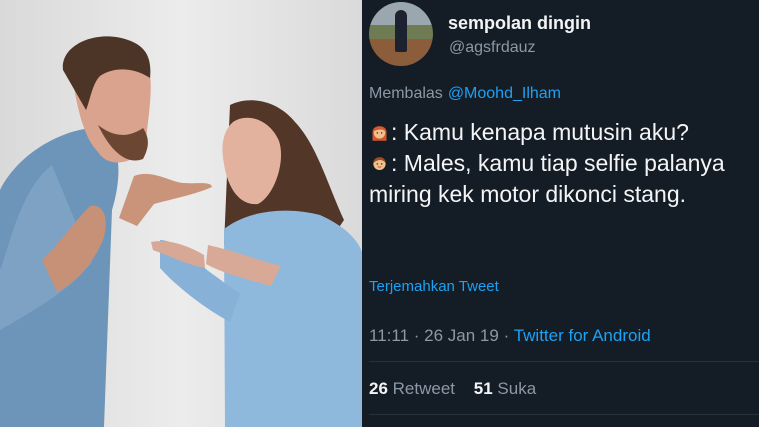  Describe the element at coordinates (378, 388) in the screenshot. I see `retweet-count: 26` at that location.